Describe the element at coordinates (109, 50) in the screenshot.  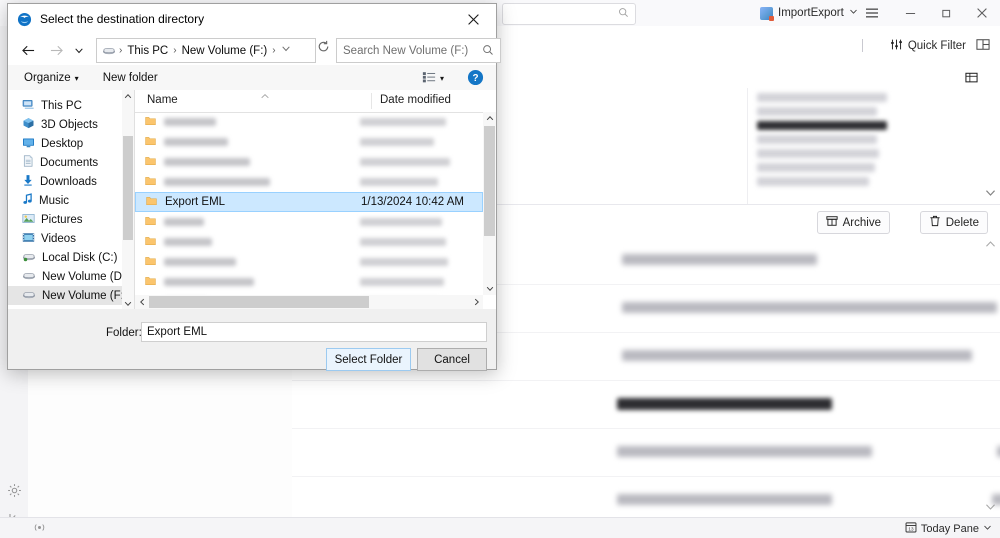
I see `drive-icon` at that location.